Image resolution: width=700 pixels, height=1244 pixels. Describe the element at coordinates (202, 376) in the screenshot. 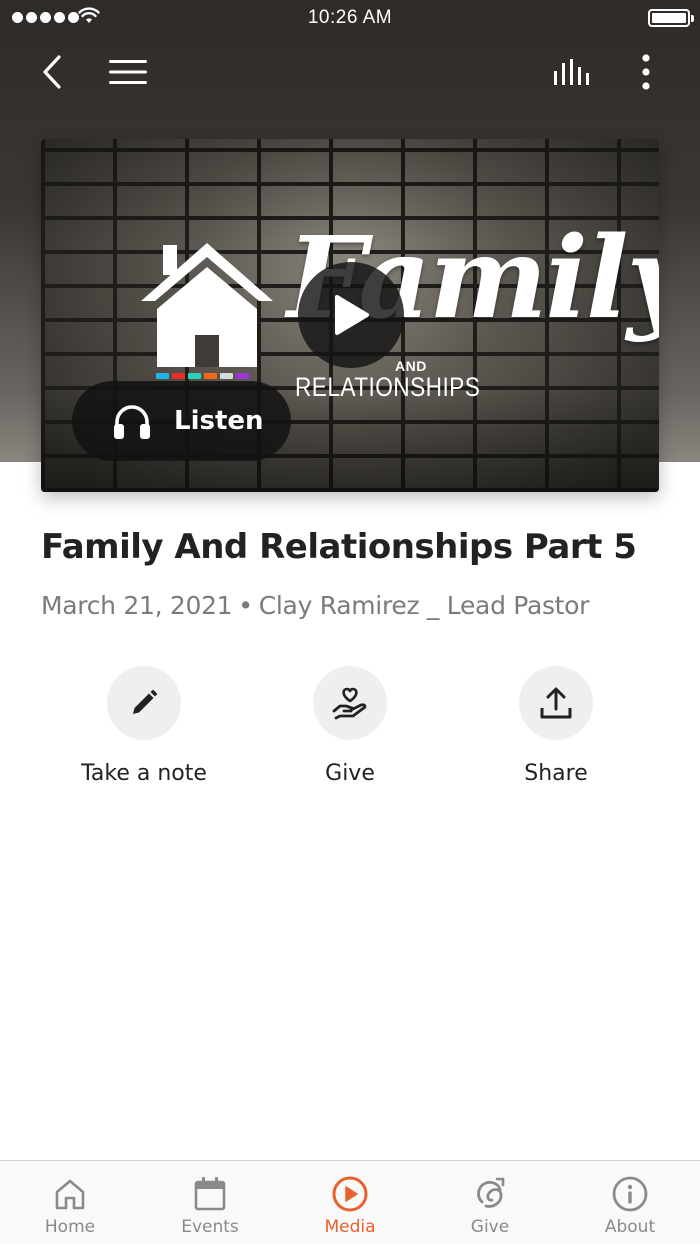

I see `color-stripe` at that location.